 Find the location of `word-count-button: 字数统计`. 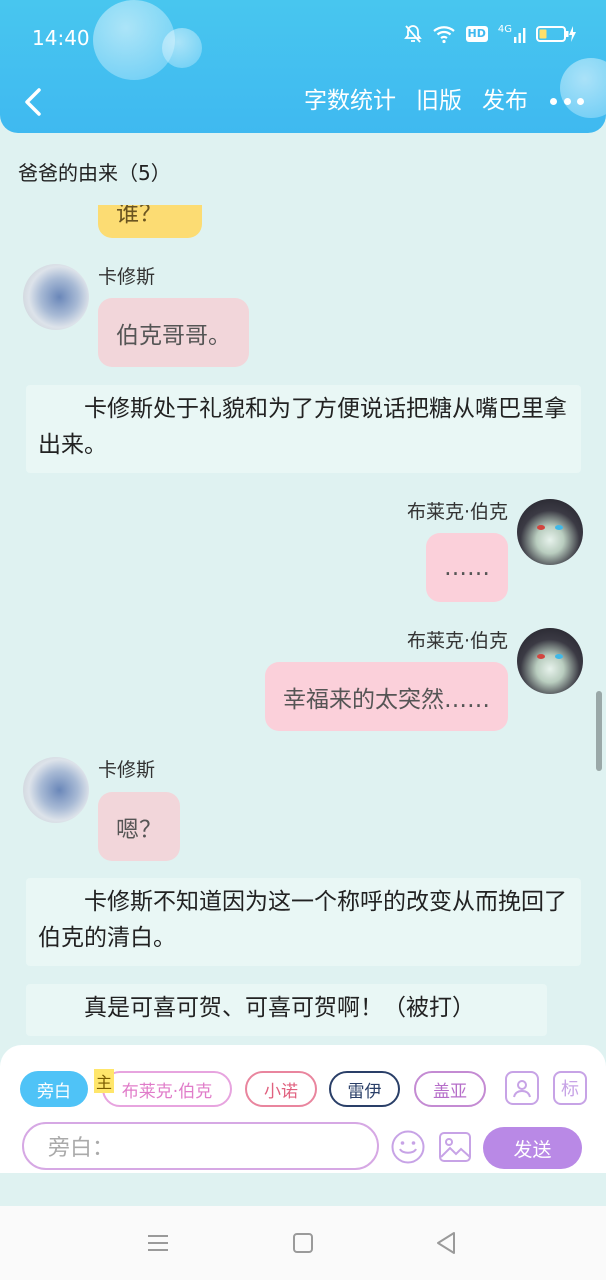

word-count-button: 字数统计 is located at coordinates (350, 101).